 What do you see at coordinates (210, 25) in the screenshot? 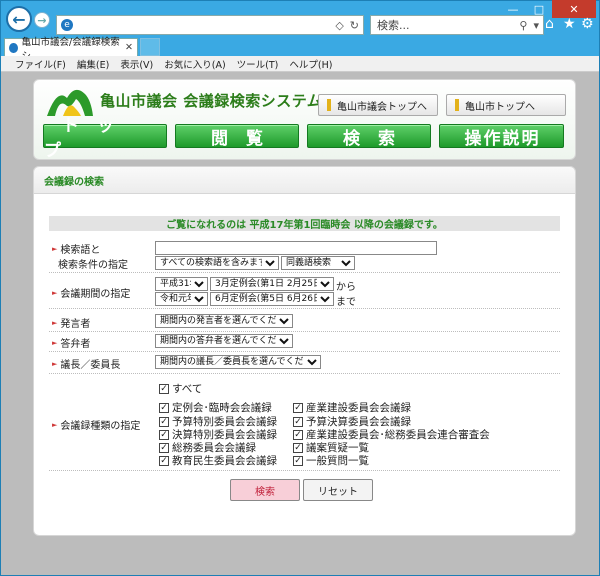
I see `address-bar: e ◇ ↻` at bounding box center [210, 25].